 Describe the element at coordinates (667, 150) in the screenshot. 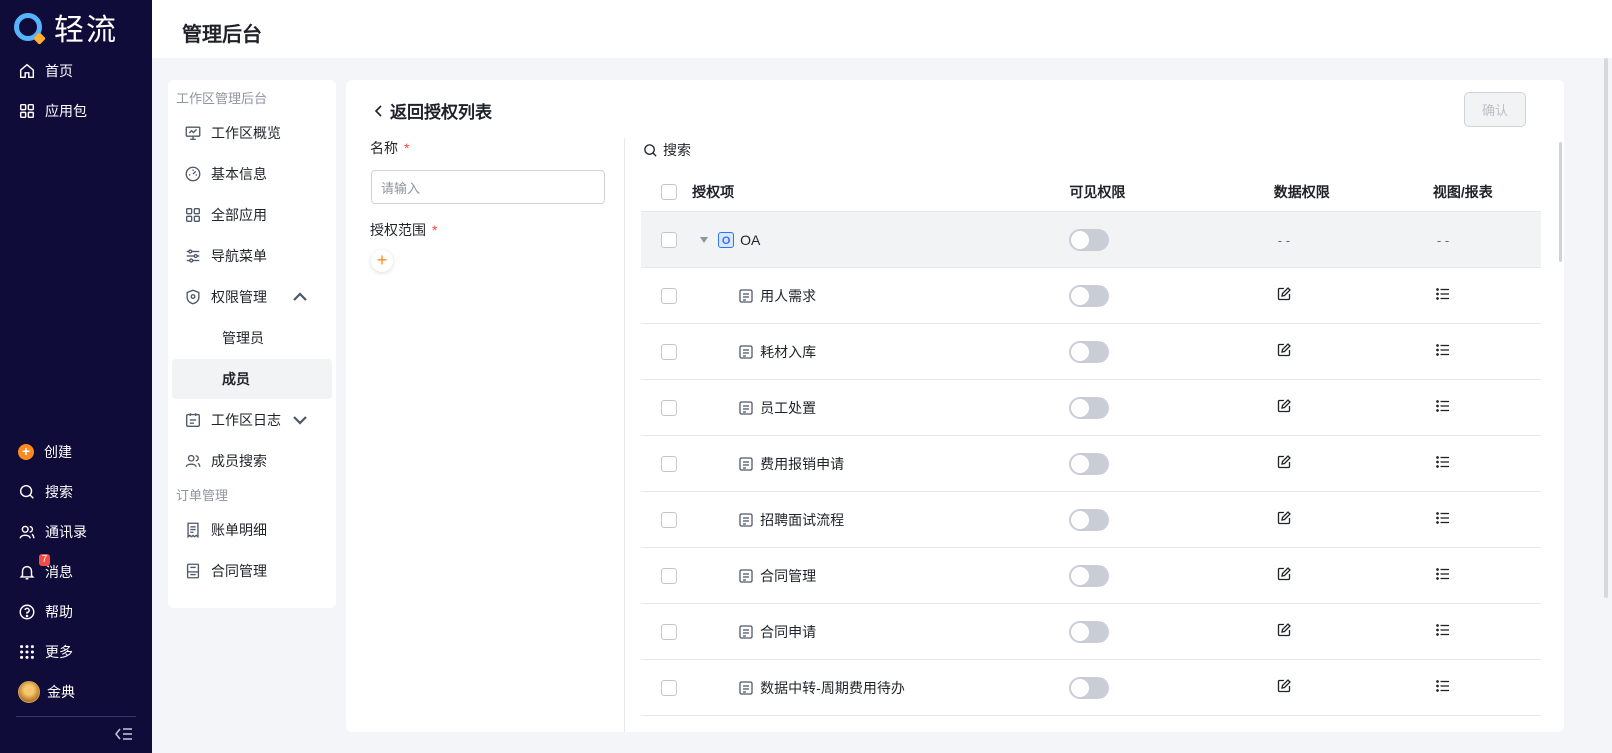

I see `search-box: 搜索` at that location.